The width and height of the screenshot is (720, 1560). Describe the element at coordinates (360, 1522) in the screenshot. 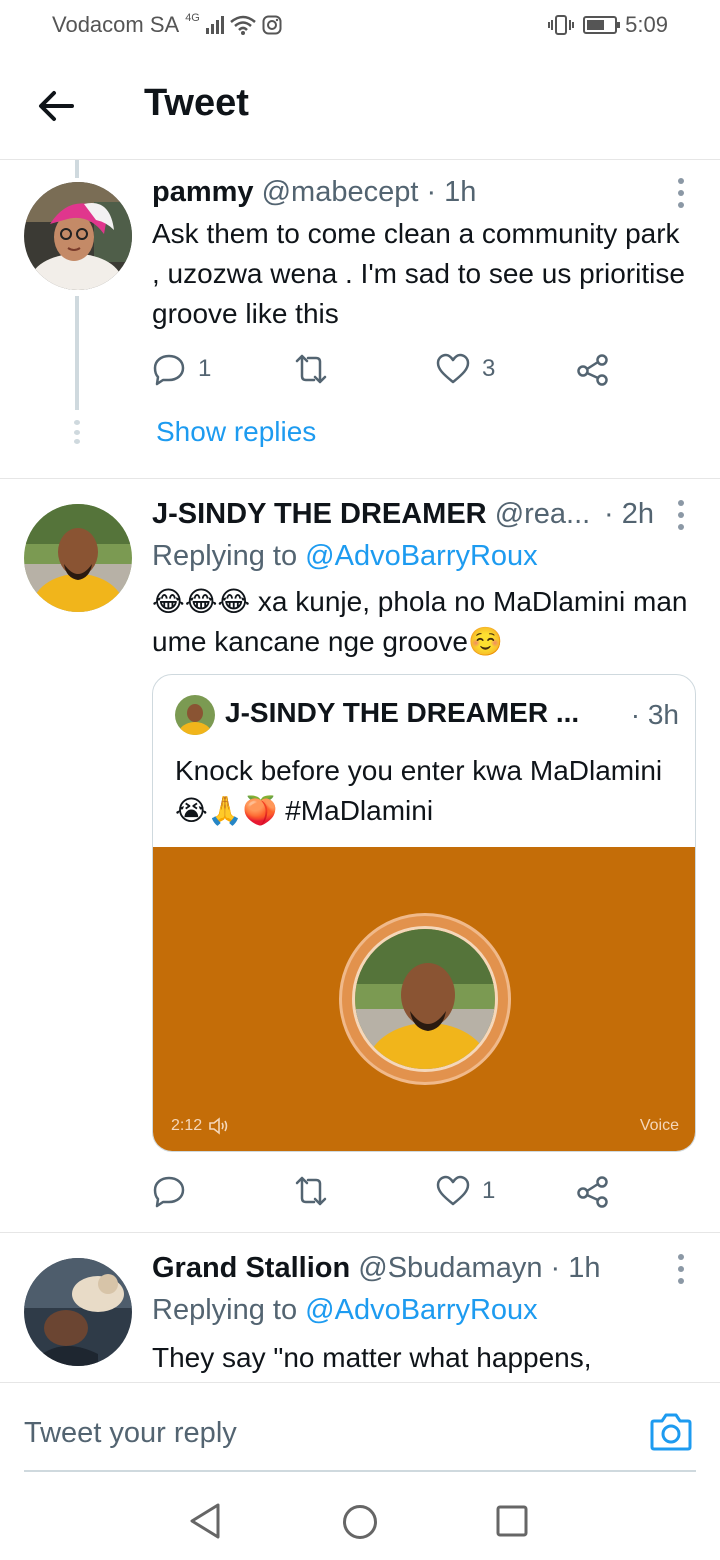

I see `home-nav-icon` at that location.